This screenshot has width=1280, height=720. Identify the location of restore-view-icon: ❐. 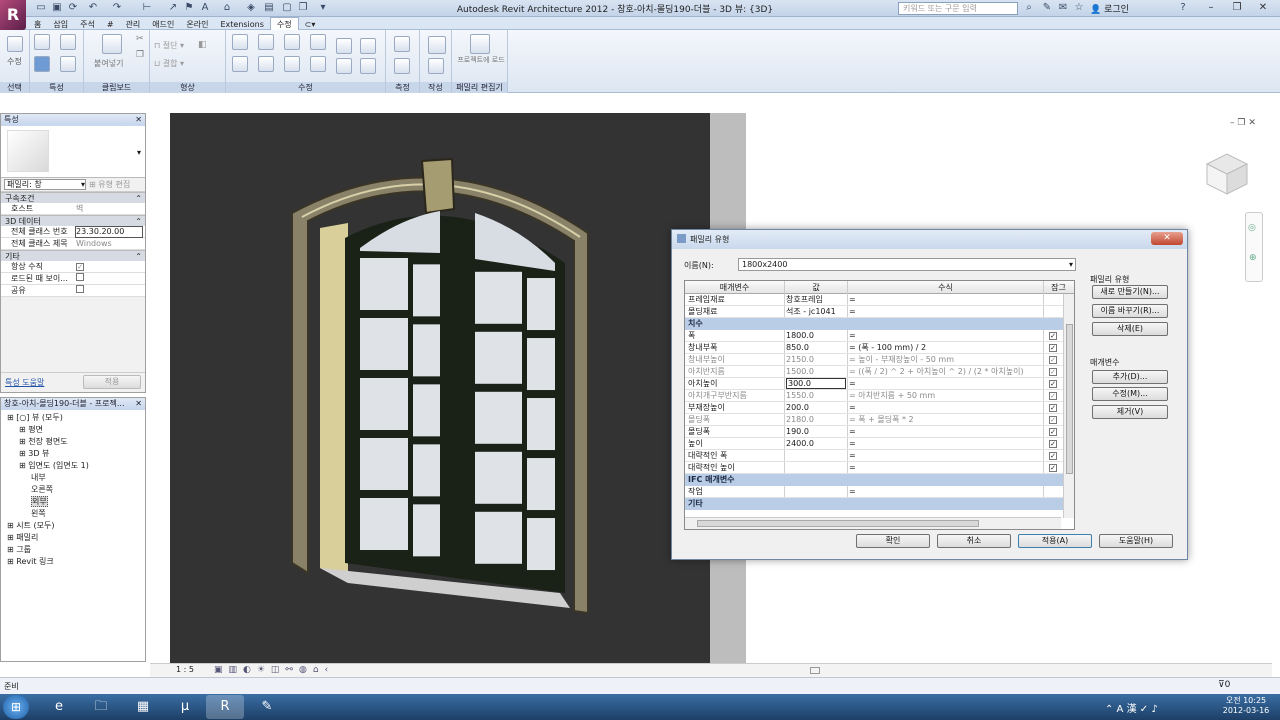
(1241, 123).